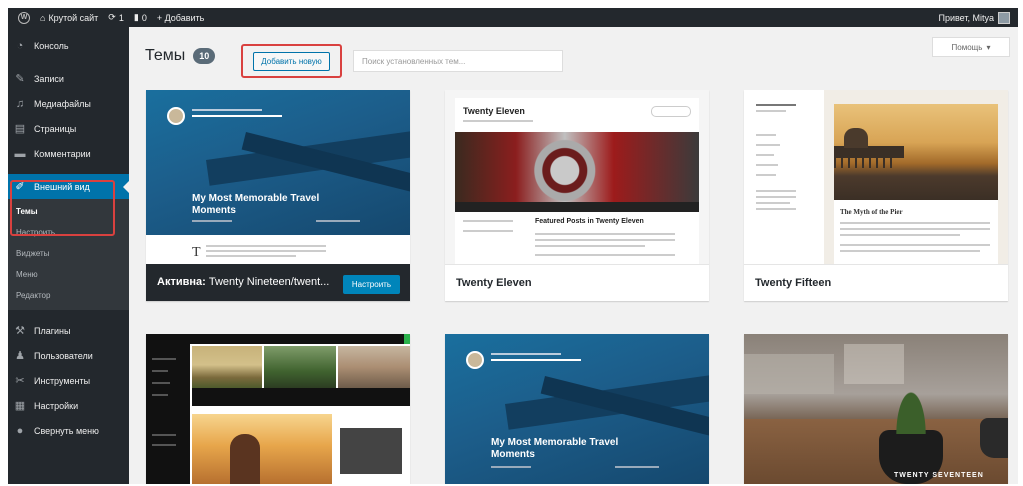 This screenshot has height=486, width=1023. Describe the element at coordinates (589, 221) in the screenshot. I see `preview-heading: Featured Posts in Twenty Eleven` at that location.